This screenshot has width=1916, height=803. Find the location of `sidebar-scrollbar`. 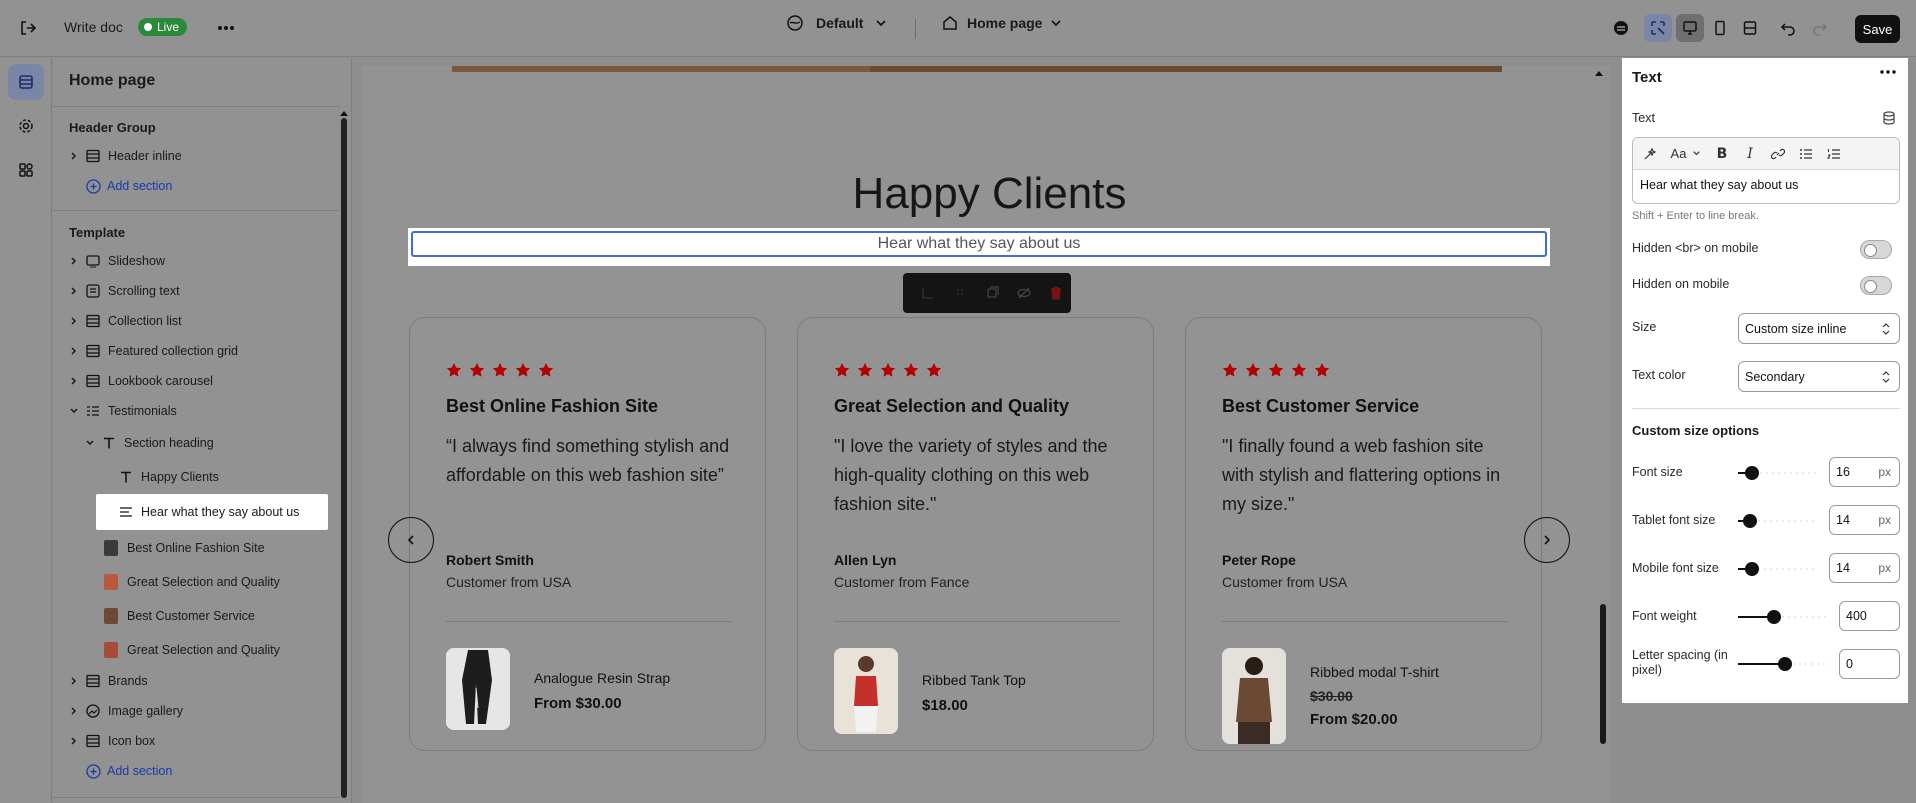

sidebar-scrollbar is located at coordinates (344, 454).